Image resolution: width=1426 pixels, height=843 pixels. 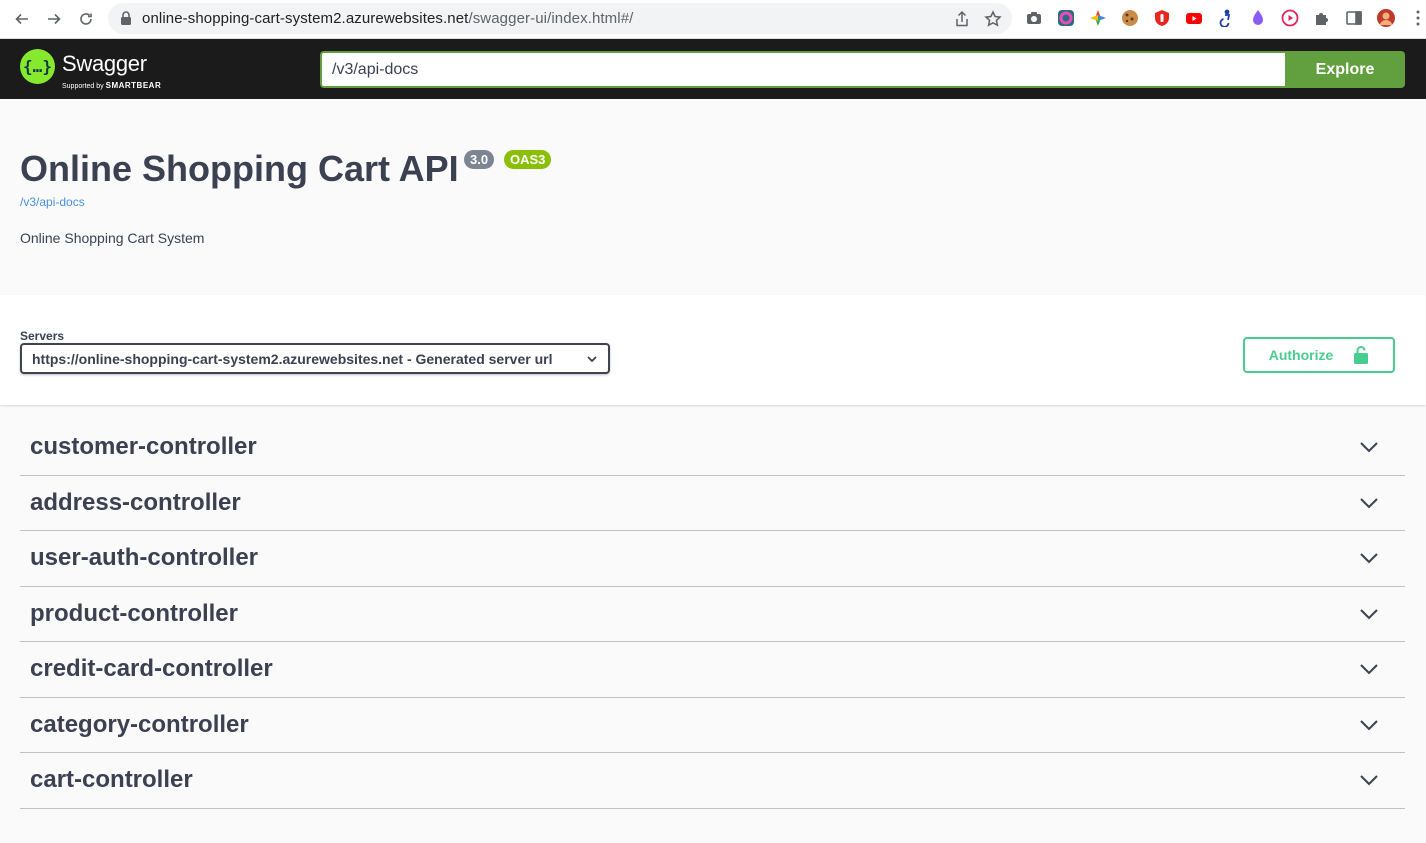 What do you see at coordinates (1194, 18) in the screenshot?
I see `youtube-extension-icon` at bounding box center [1194, 18].